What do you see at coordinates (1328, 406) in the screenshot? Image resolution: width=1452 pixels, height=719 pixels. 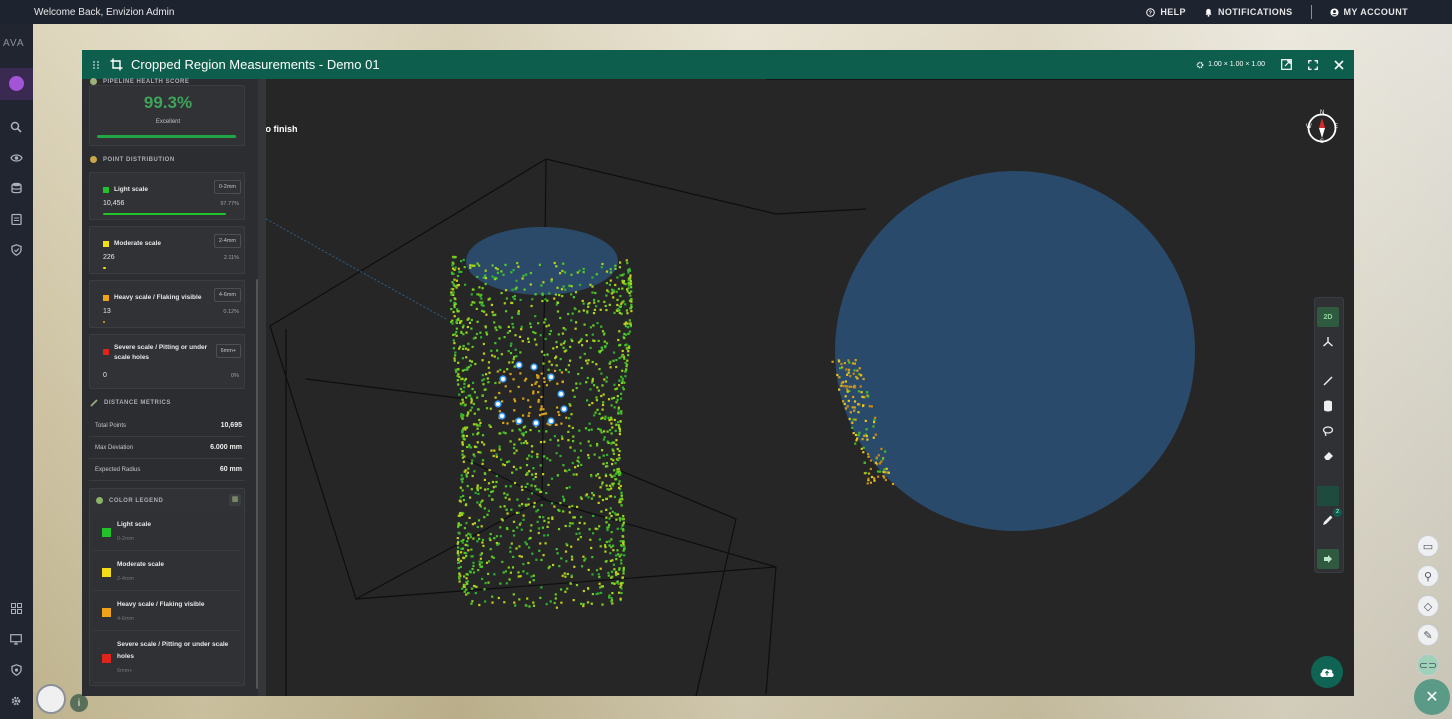 I see `cylinder-tool-button` at bounding box center [1328, 406].